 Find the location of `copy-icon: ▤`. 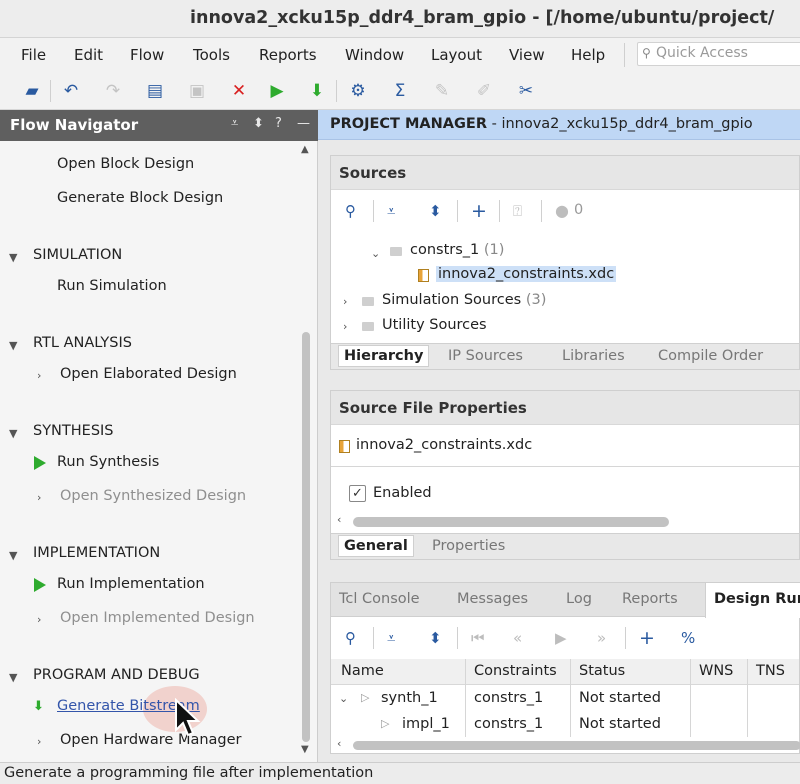

copy-icon: ▤ is located at coordinates (155, 91).